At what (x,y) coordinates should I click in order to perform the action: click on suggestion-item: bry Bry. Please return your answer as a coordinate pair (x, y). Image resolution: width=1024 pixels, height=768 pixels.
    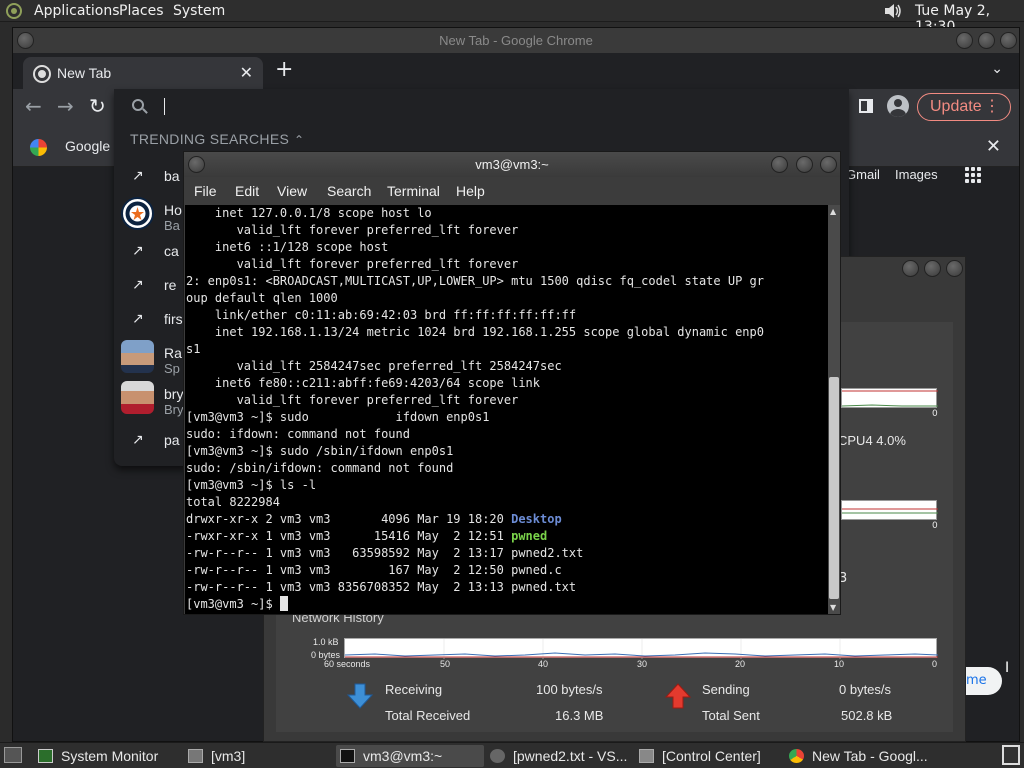
    Looking at the image, I should click on (149, 398).